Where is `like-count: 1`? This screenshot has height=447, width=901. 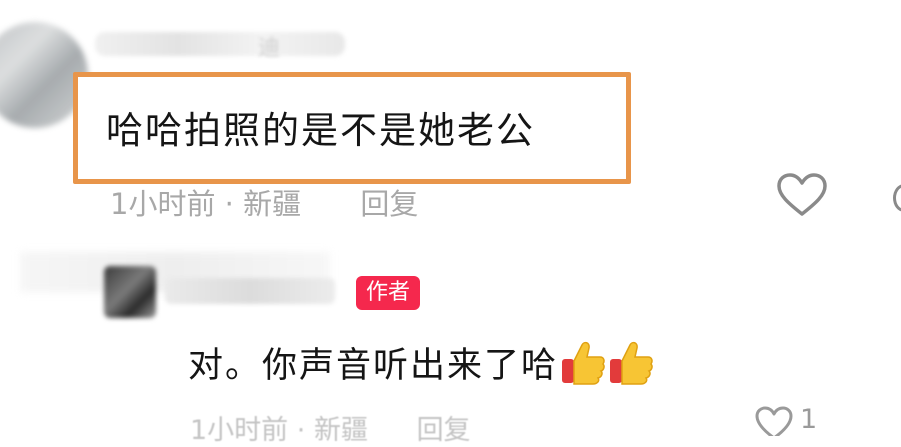 like-count: 1 is located at coordinates (809, 419).